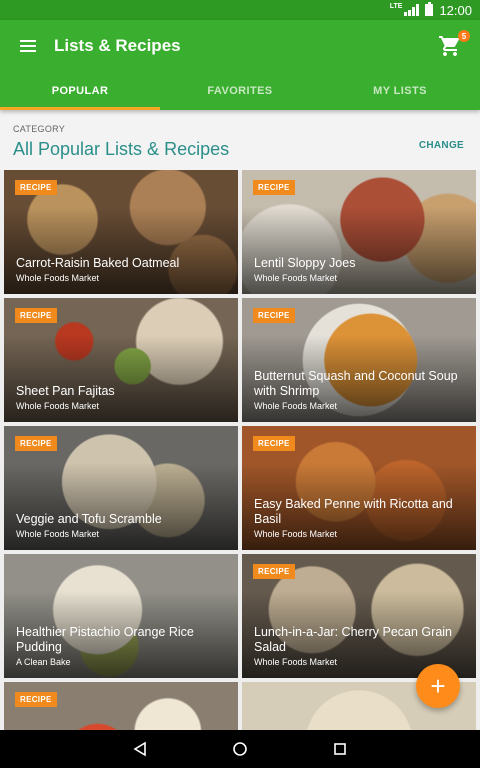 The height and width of the screenshot is (768, 480). Describe the element at coordinates (429, 9) in the screenshot. I see `battery-icon` at that location.